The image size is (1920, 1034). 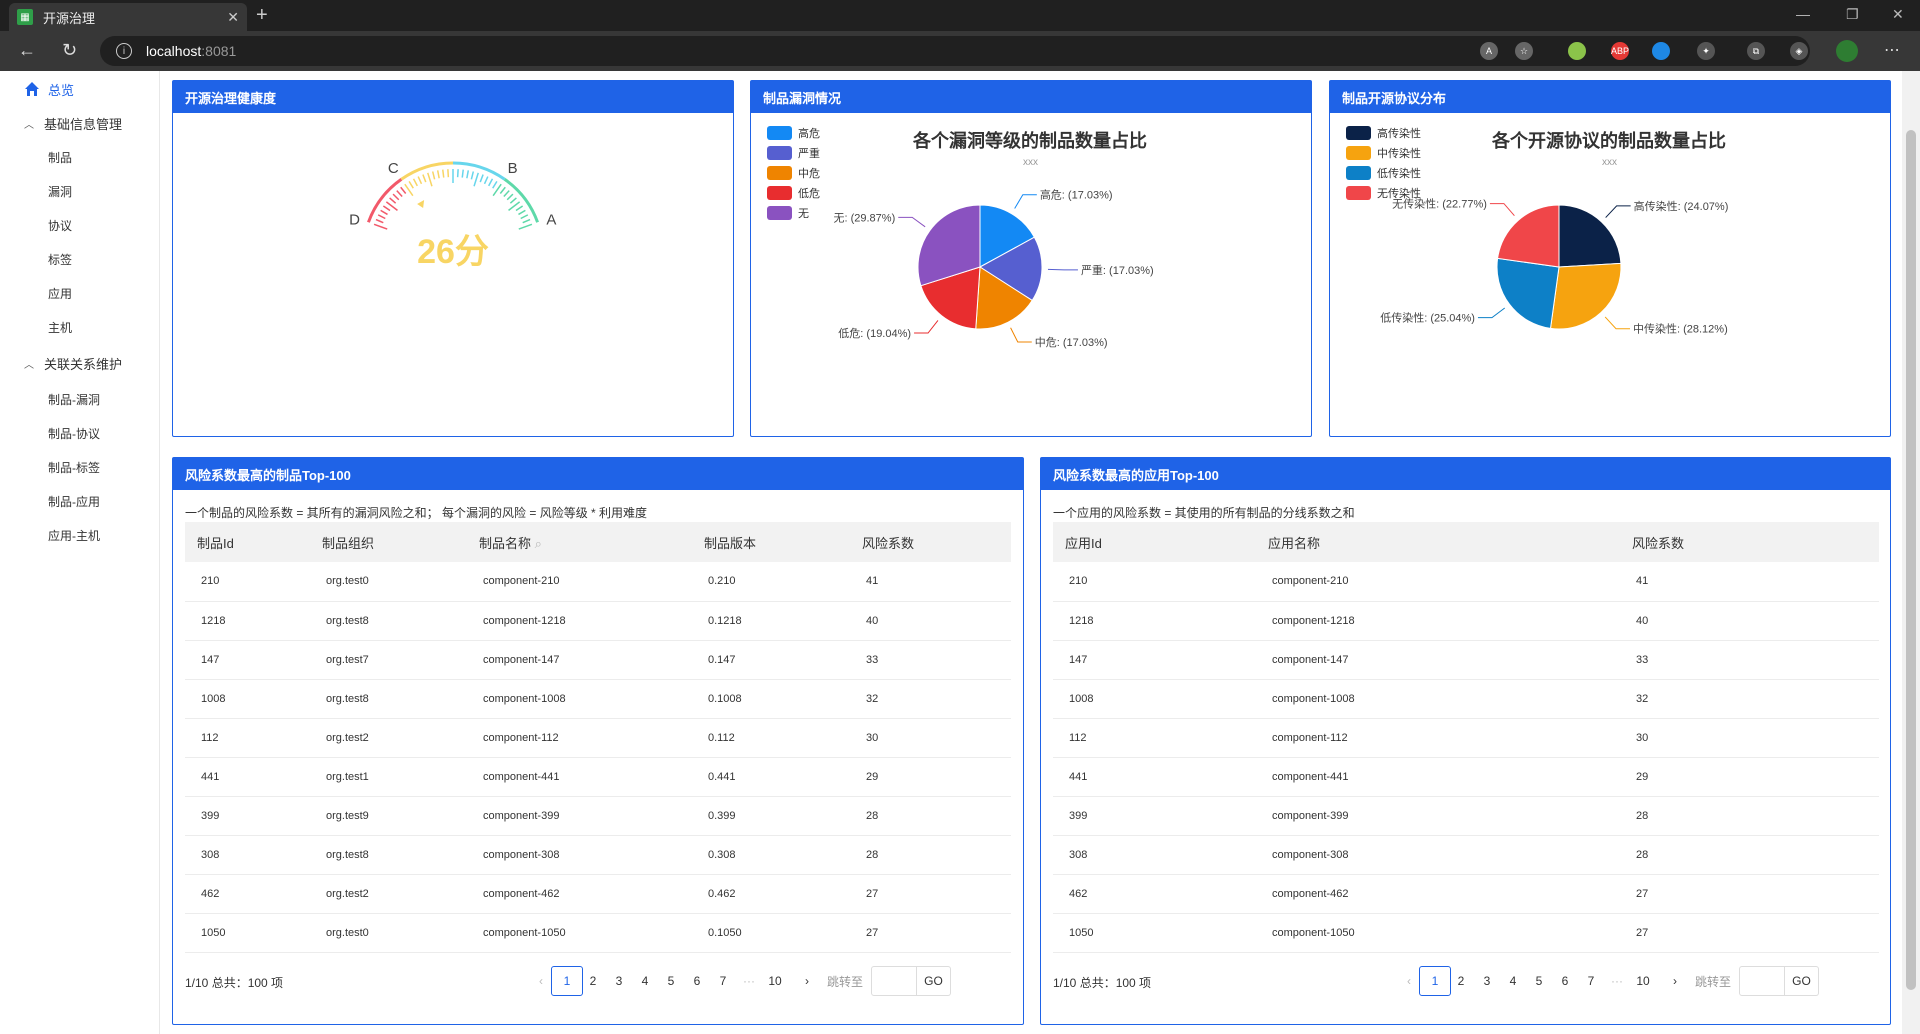 What do you see at coordinates (1620, 51) in the screenshot?
I see `adblock-icon: ABP` at bounding box center [1620, 51].